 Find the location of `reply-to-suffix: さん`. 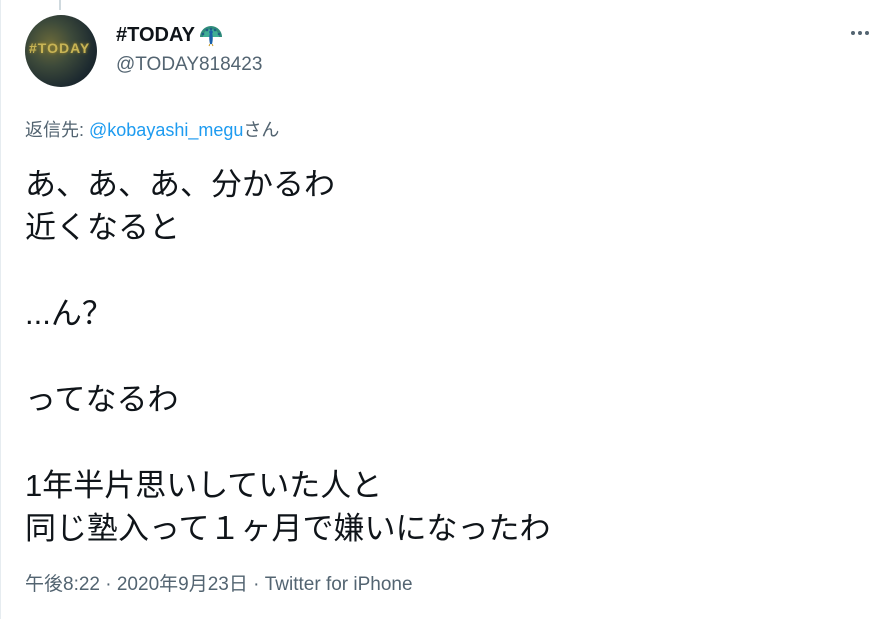

reply-to-suffix: さん is located at coordinates (261, 130).